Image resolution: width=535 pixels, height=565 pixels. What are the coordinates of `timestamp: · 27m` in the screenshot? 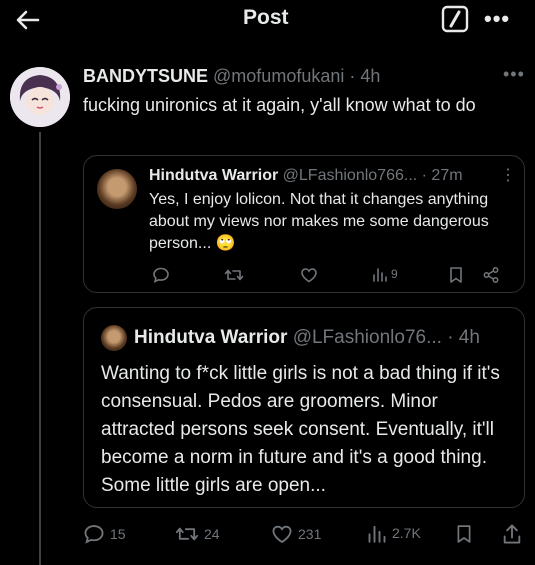 It's located at (442, 175).